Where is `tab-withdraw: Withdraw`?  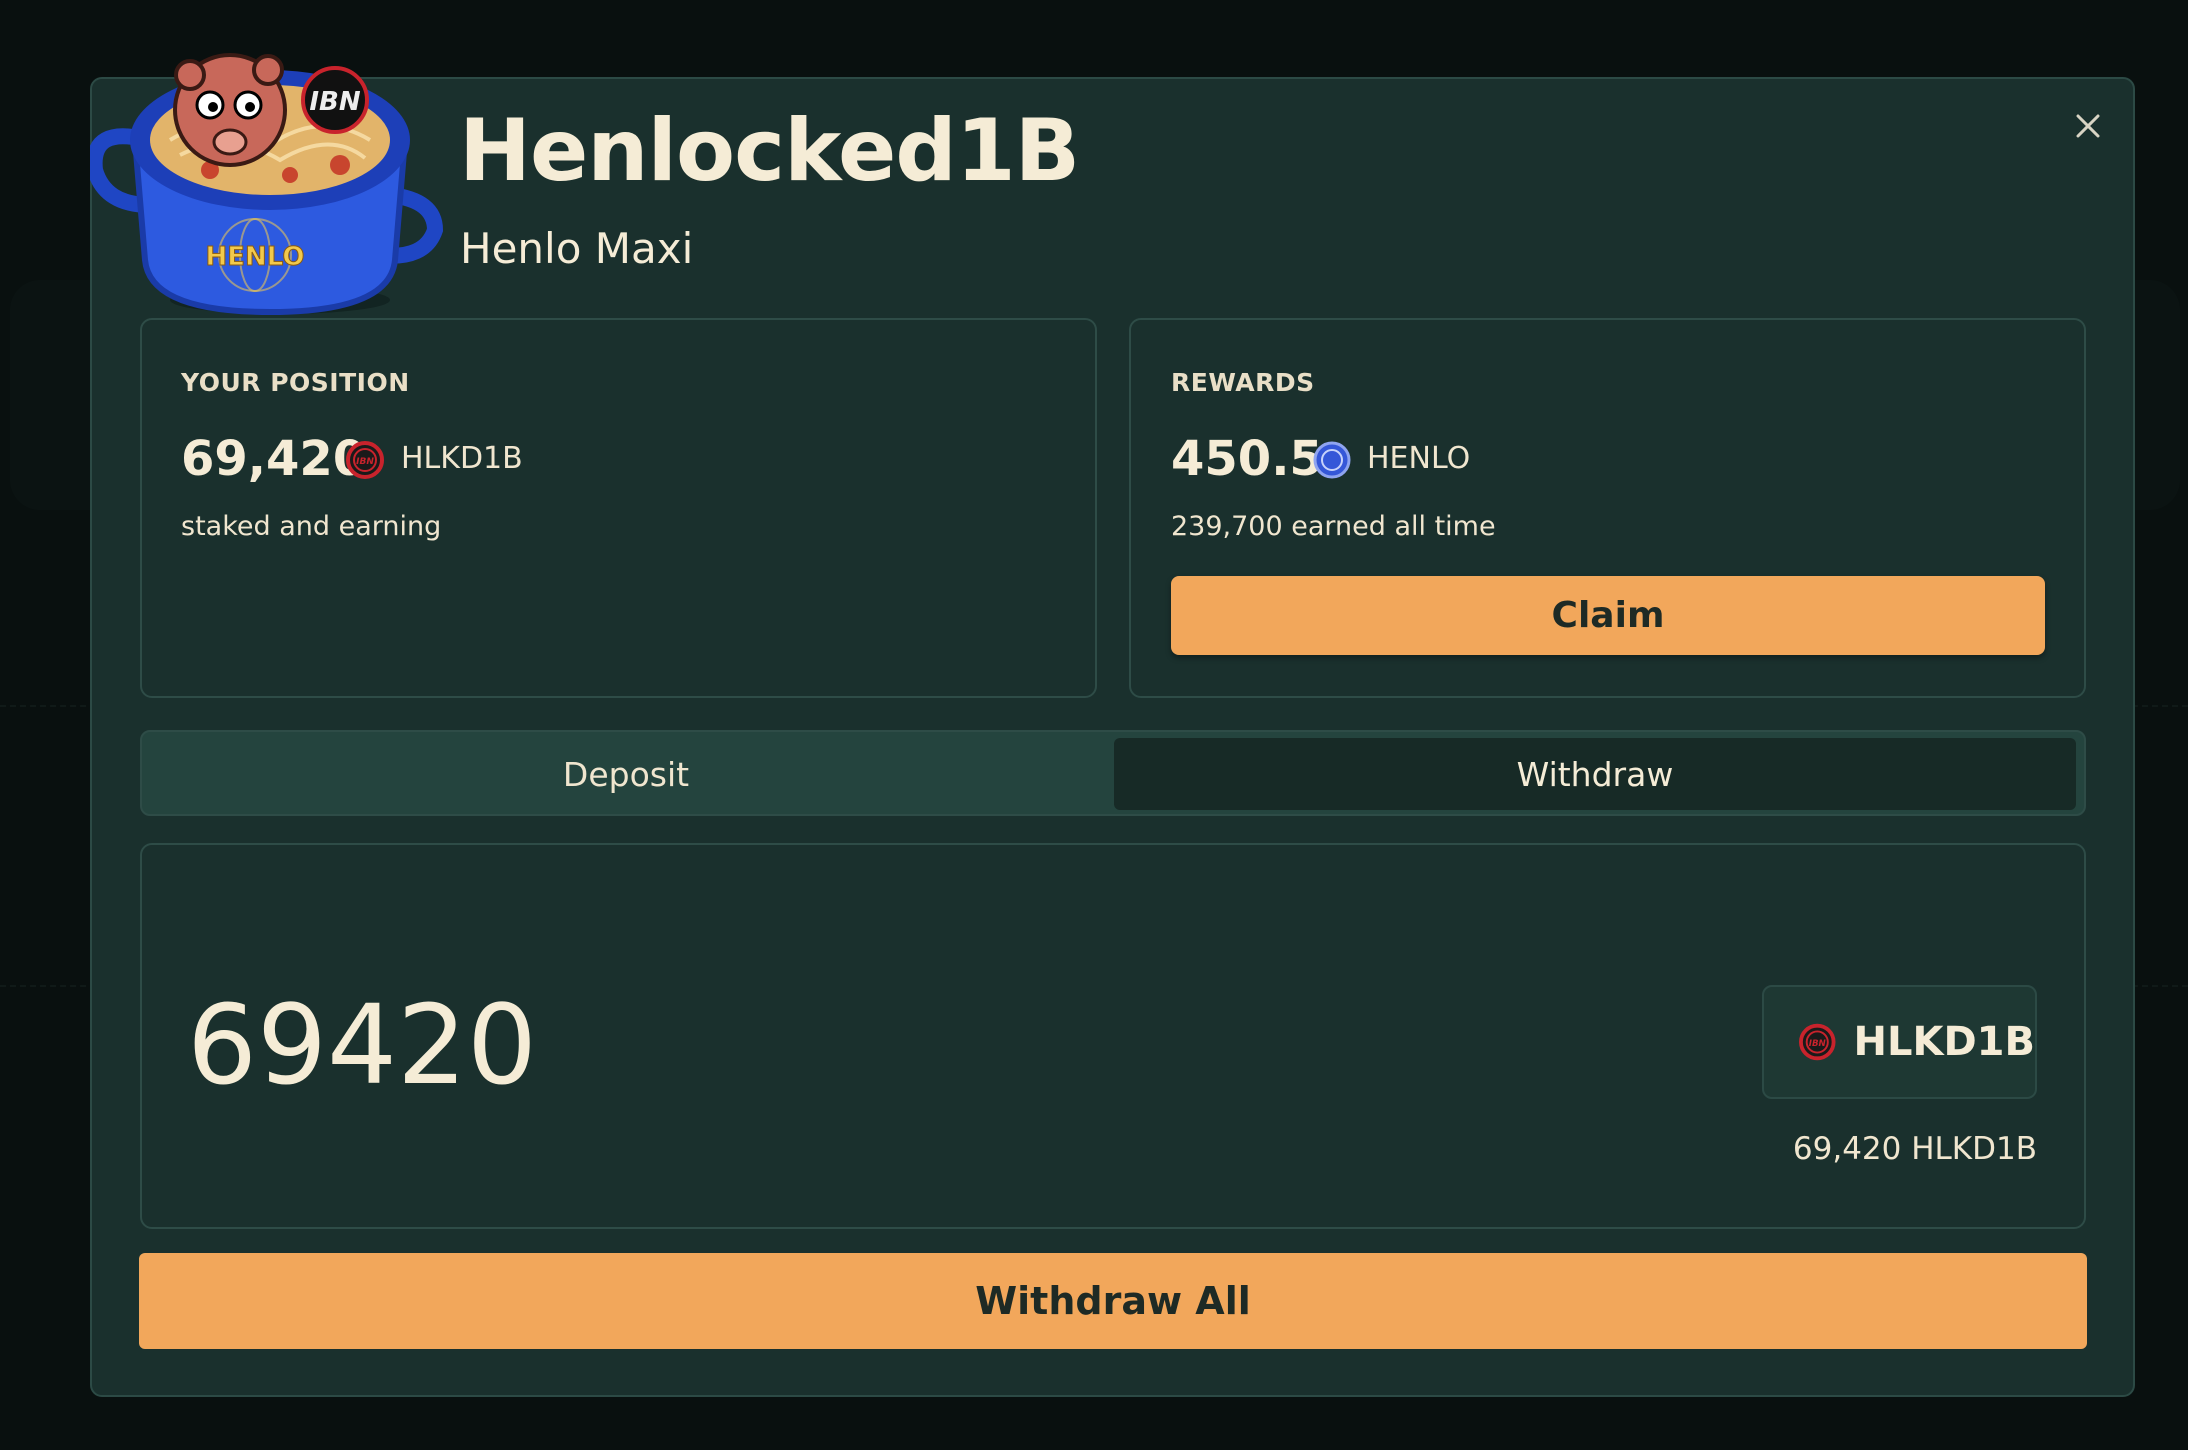 tab-withdraw: Withdraw is located at coordinates (1595, 774).